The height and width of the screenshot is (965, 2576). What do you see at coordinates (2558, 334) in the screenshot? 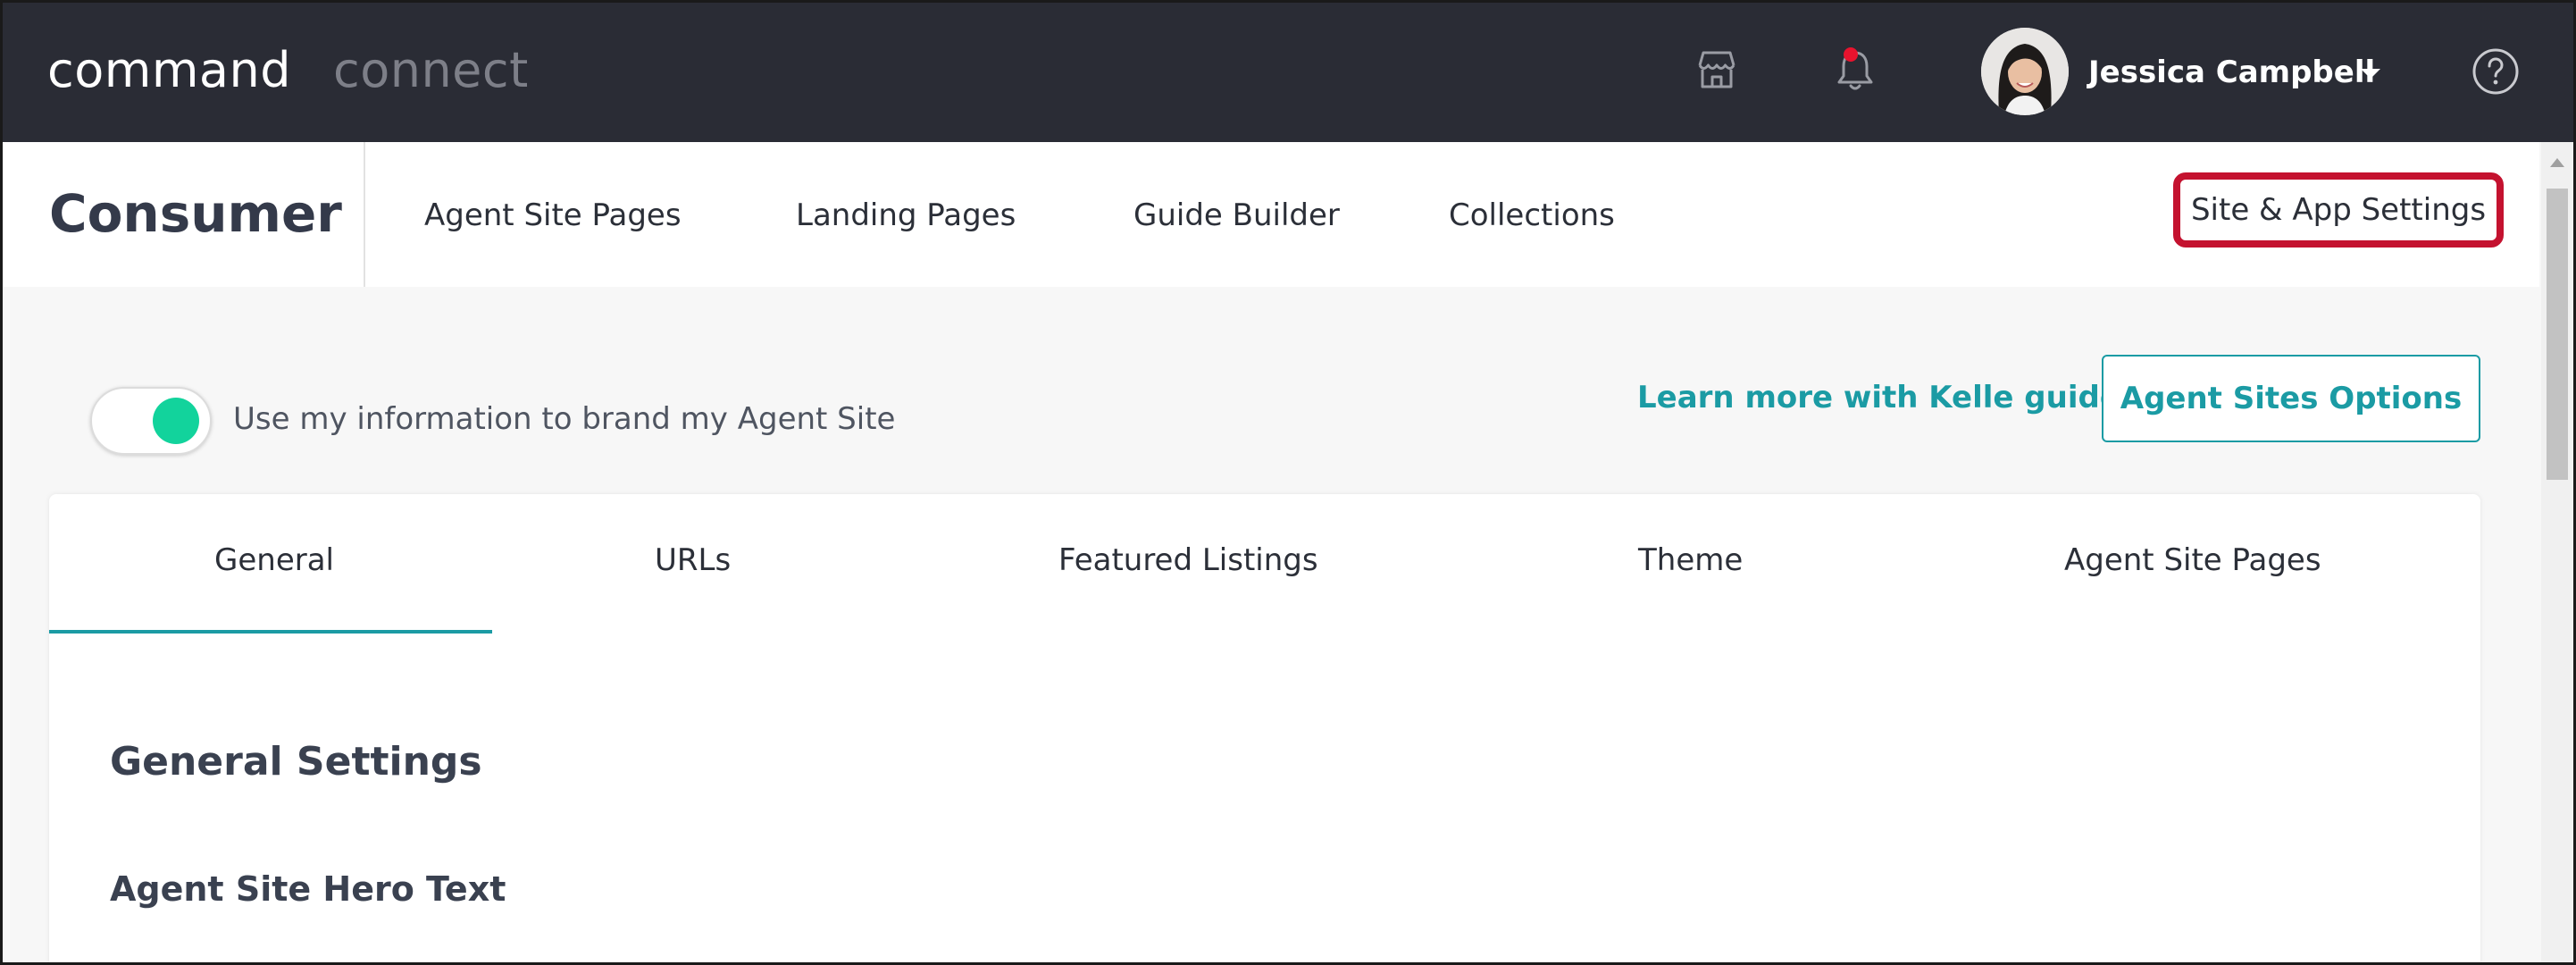
I see `scroll-thumb` at bounding box center [2558, 334].